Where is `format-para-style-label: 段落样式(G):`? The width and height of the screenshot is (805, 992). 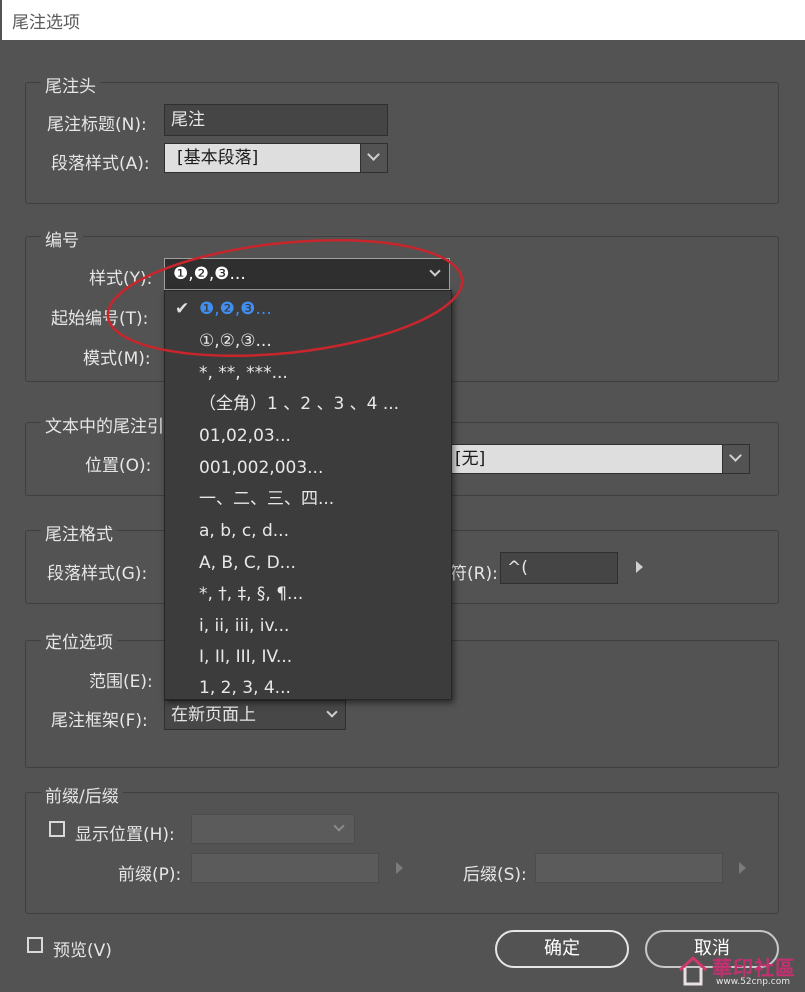
format-para-style-label: 段落样式(G): is located at coordinates (97, 574).